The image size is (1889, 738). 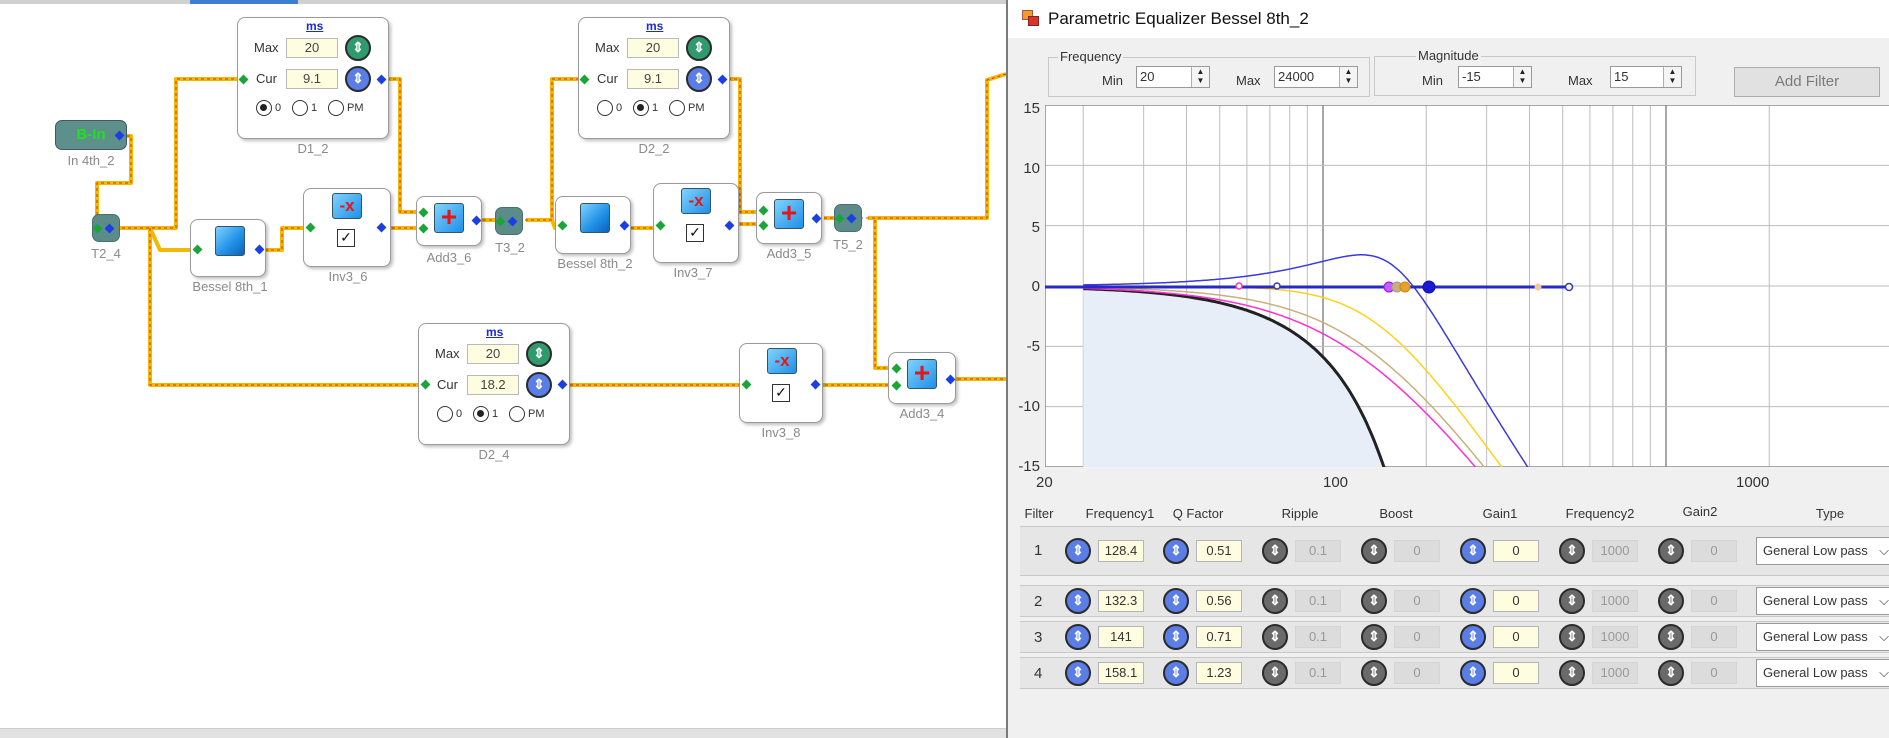 What do you see at coordinates (1219, 673) in the screenshot?
I see `q-factor-field: 1.23` at bounding box center [1219, 673].